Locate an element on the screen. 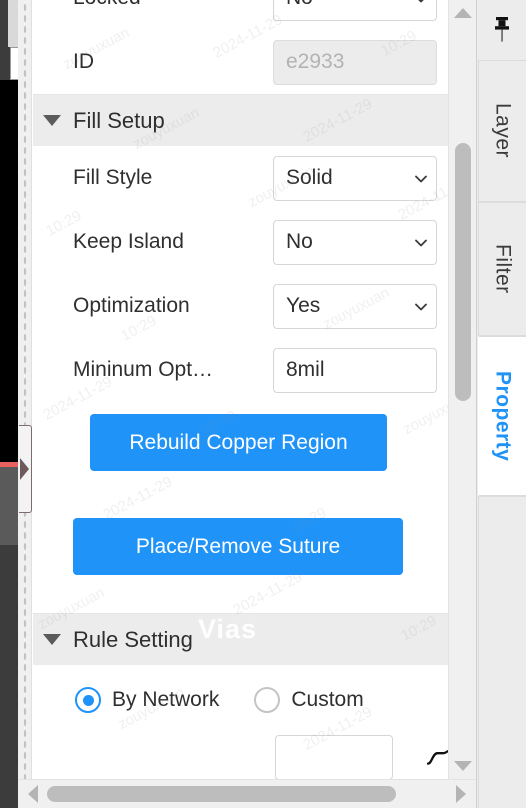 Image resolution: width=526 pixels, height=808 pixels. tab-filter-label: Filter is located at coordinates (503, 269).